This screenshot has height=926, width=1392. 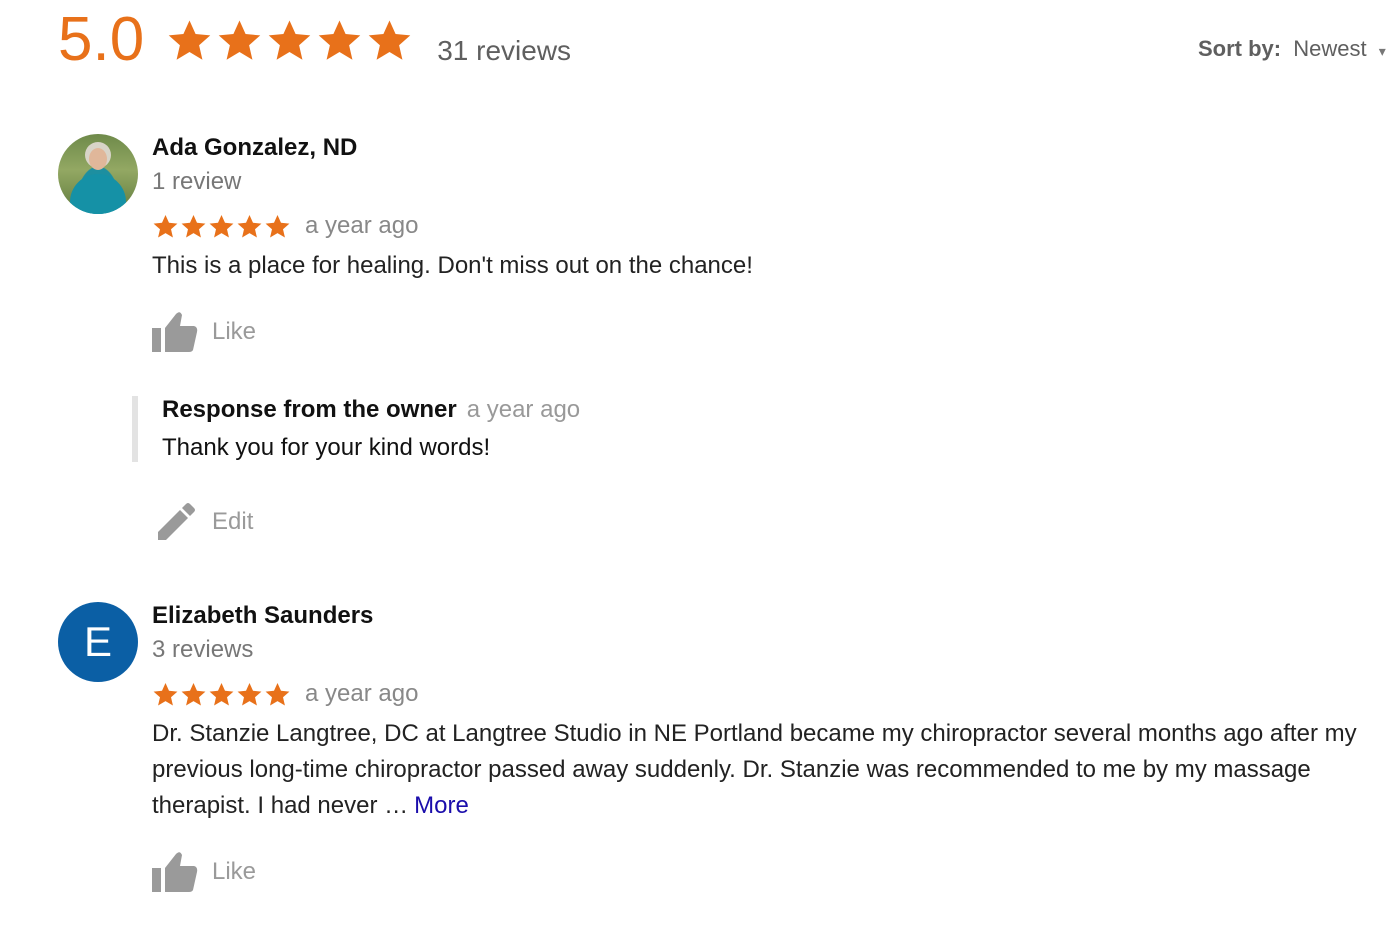 What do you see at coordinates (1330, 48) in the screenshot?
I see `sort-value: Newest` at bounding box center [1330, 48].